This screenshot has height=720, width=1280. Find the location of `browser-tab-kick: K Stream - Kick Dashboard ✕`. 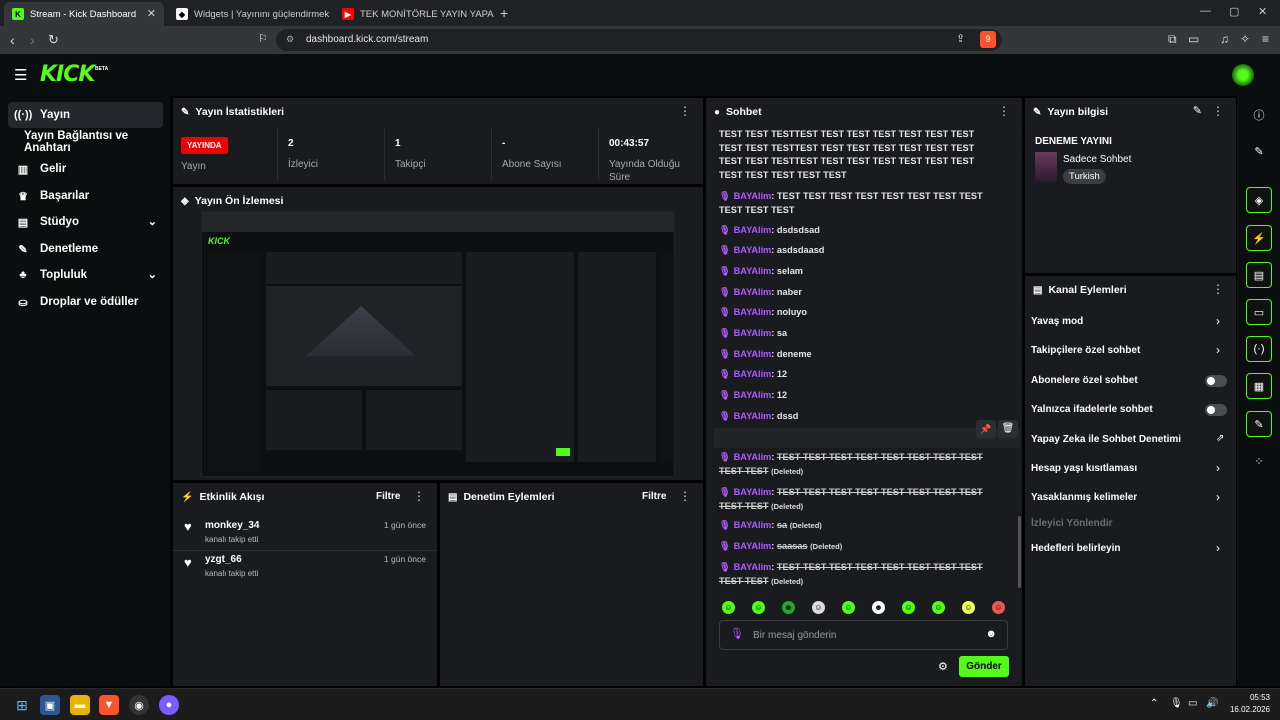

browser-tab-kick: K Stream - Kick Dashboard ✕ is located at coordinates (84, 14).